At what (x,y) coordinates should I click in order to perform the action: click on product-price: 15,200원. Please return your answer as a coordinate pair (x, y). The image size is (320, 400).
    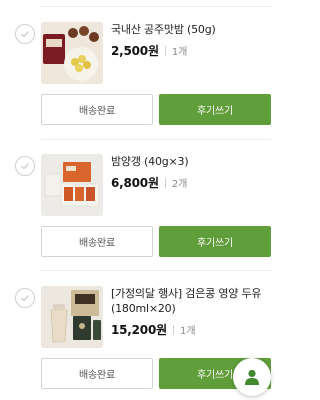
    Looking at the image, I should click on (139, 330).